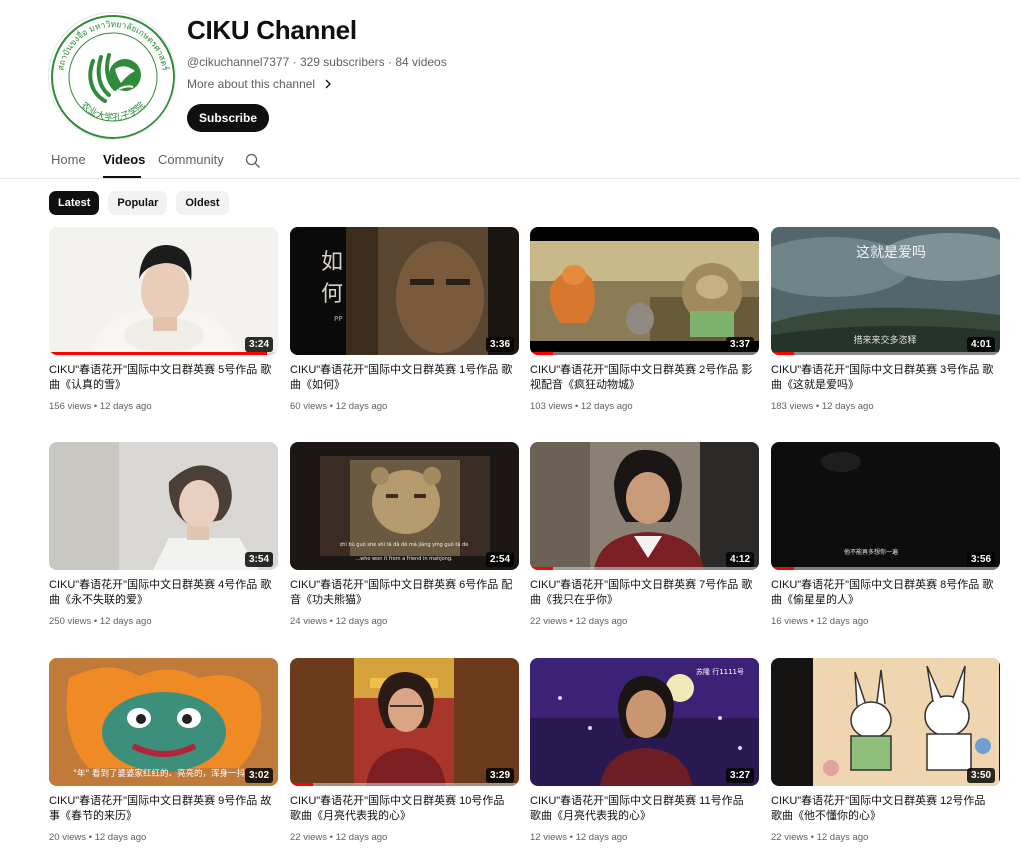 The width and height of the screenshot is (1020, 860). What do you see at coordinates (228, 118) in the screenshot?
I see `subscribe-button: Subscribe` at bounding box center [228, 118].